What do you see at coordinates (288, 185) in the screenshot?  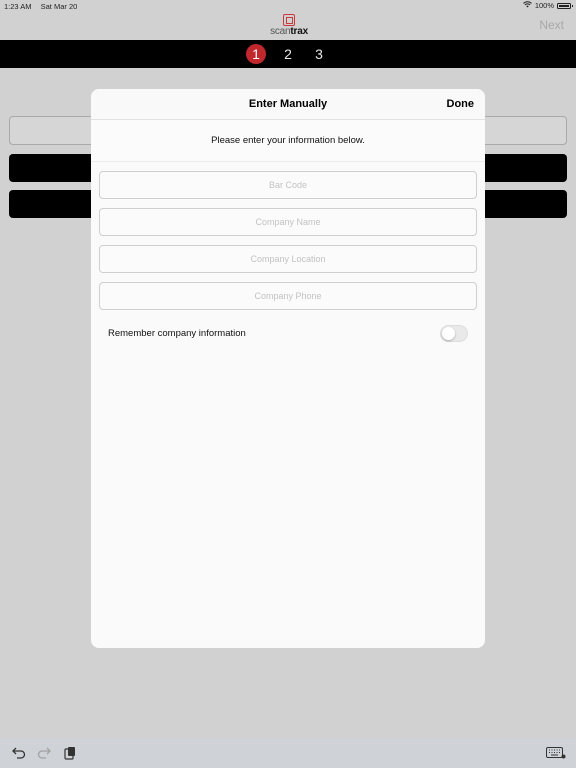 I see `bar-code-input` at bounding box center [288, 185].